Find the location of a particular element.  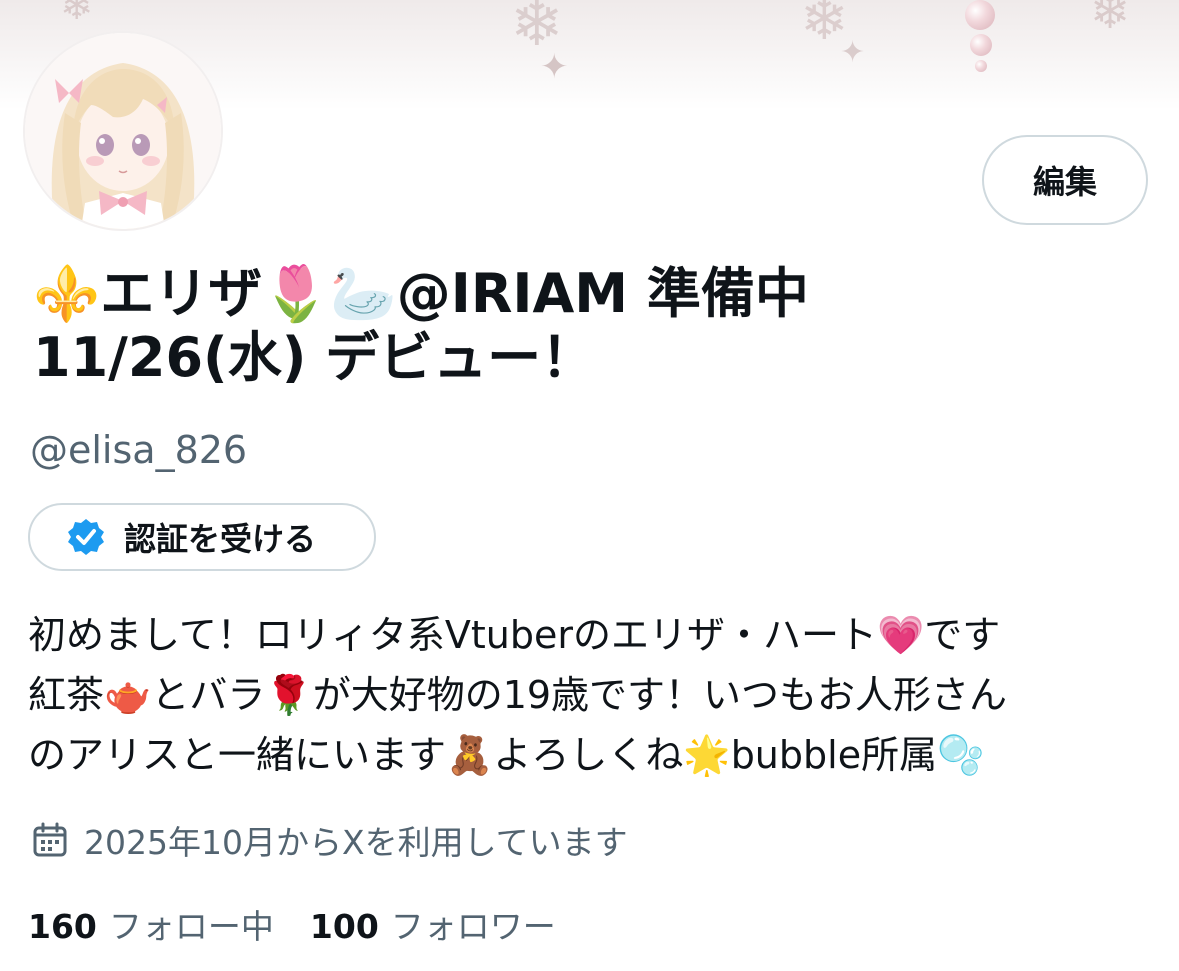

get-verified-button: 認証を受ける is located at coordinates (202, 537).